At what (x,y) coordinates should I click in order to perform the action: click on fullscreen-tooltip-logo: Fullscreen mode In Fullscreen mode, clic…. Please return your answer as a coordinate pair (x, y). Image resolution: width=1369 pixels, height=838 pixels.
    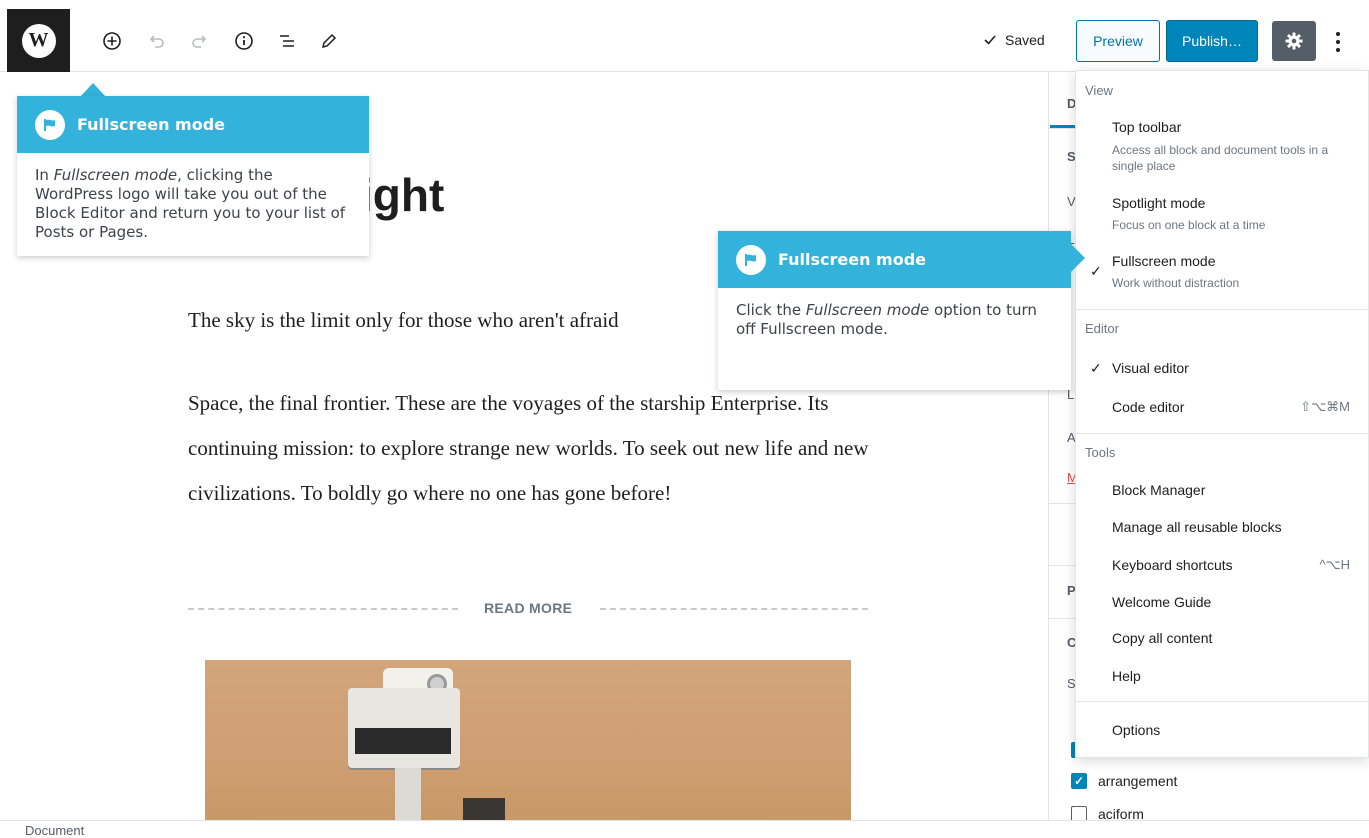
    Looking at the image, I should click on (193, 176).